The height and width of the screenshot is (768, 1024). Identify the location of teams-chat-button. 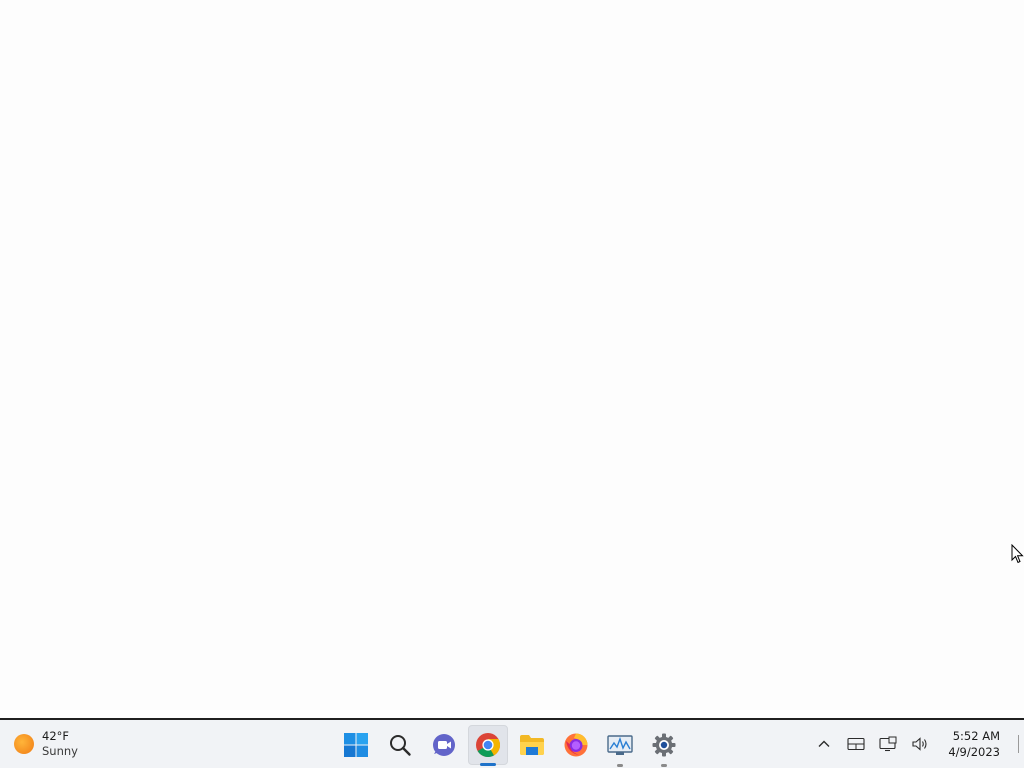
(444, 745).